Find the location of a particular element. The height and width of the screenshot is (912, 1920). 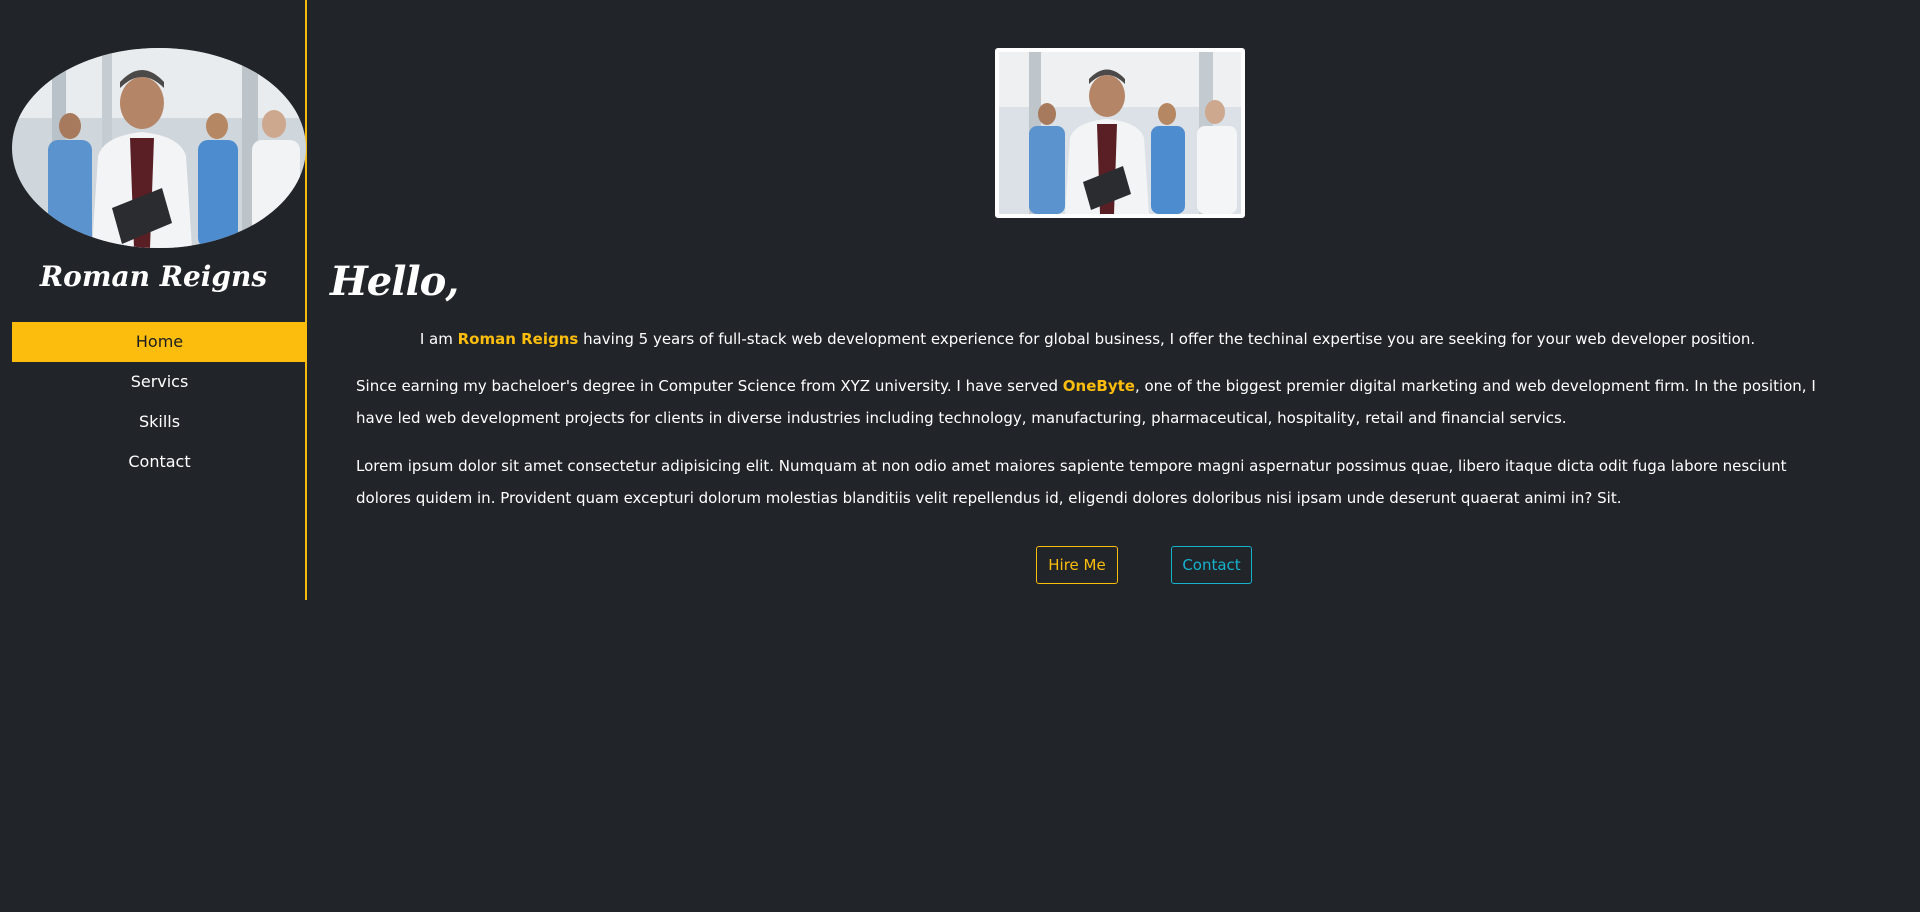

nav-item-contact: Contact is located at coordinates (159, 462).